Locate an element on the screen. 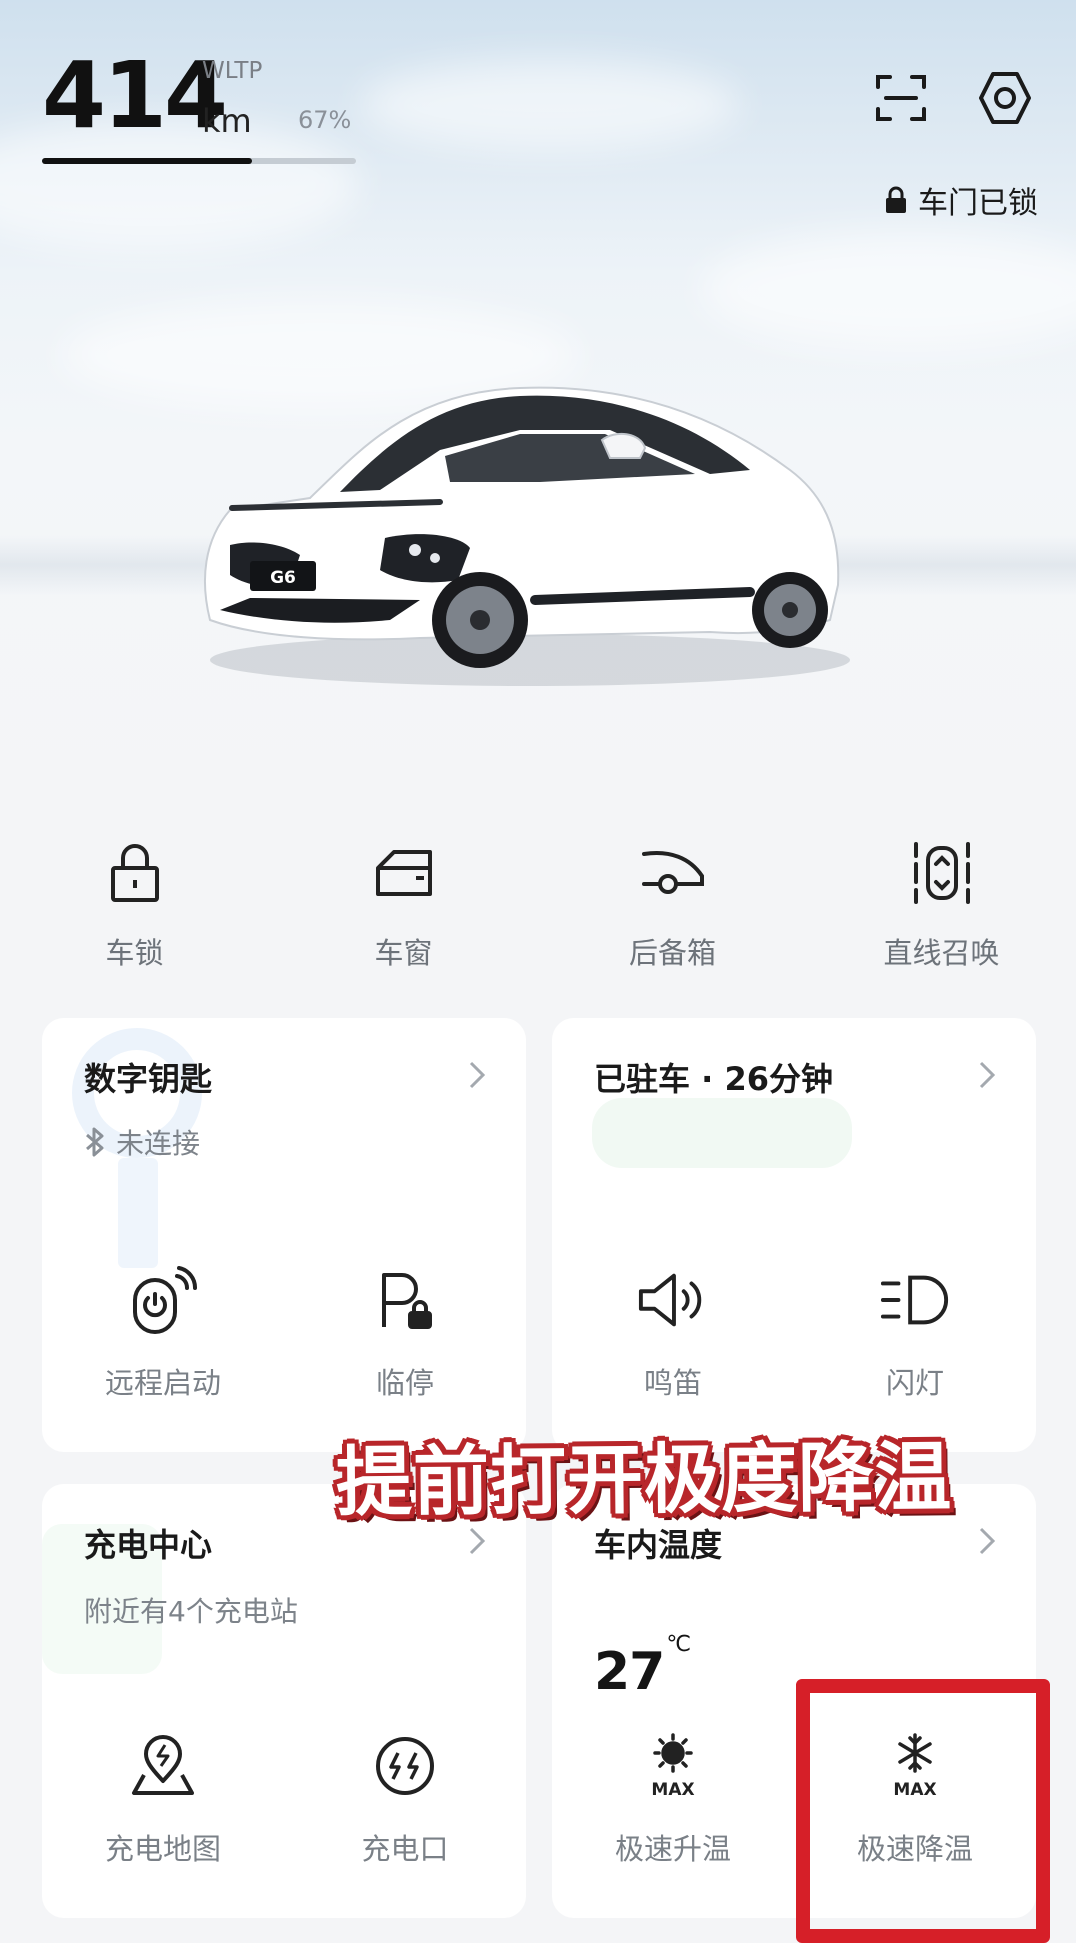  battery-percent: 67% is located at coordinates (325, 120).